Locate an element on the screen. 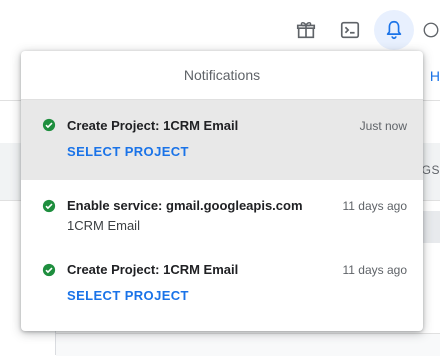 This screenshot has width=440, height=356. notifications-button is located at coordinates (394, 30).